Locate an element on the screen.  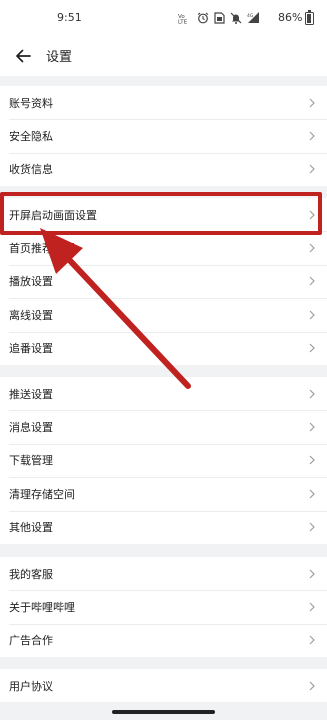
settings-item-label: 开屏启动画面设置 is located at coordinates (53, 215).